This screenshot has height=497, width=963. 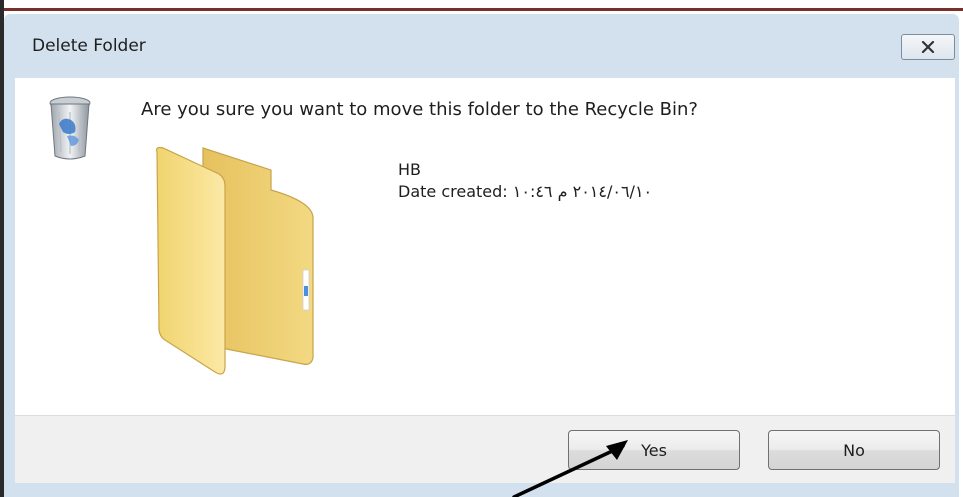 I want to click on folder-icon, so click(x=235, y=260).